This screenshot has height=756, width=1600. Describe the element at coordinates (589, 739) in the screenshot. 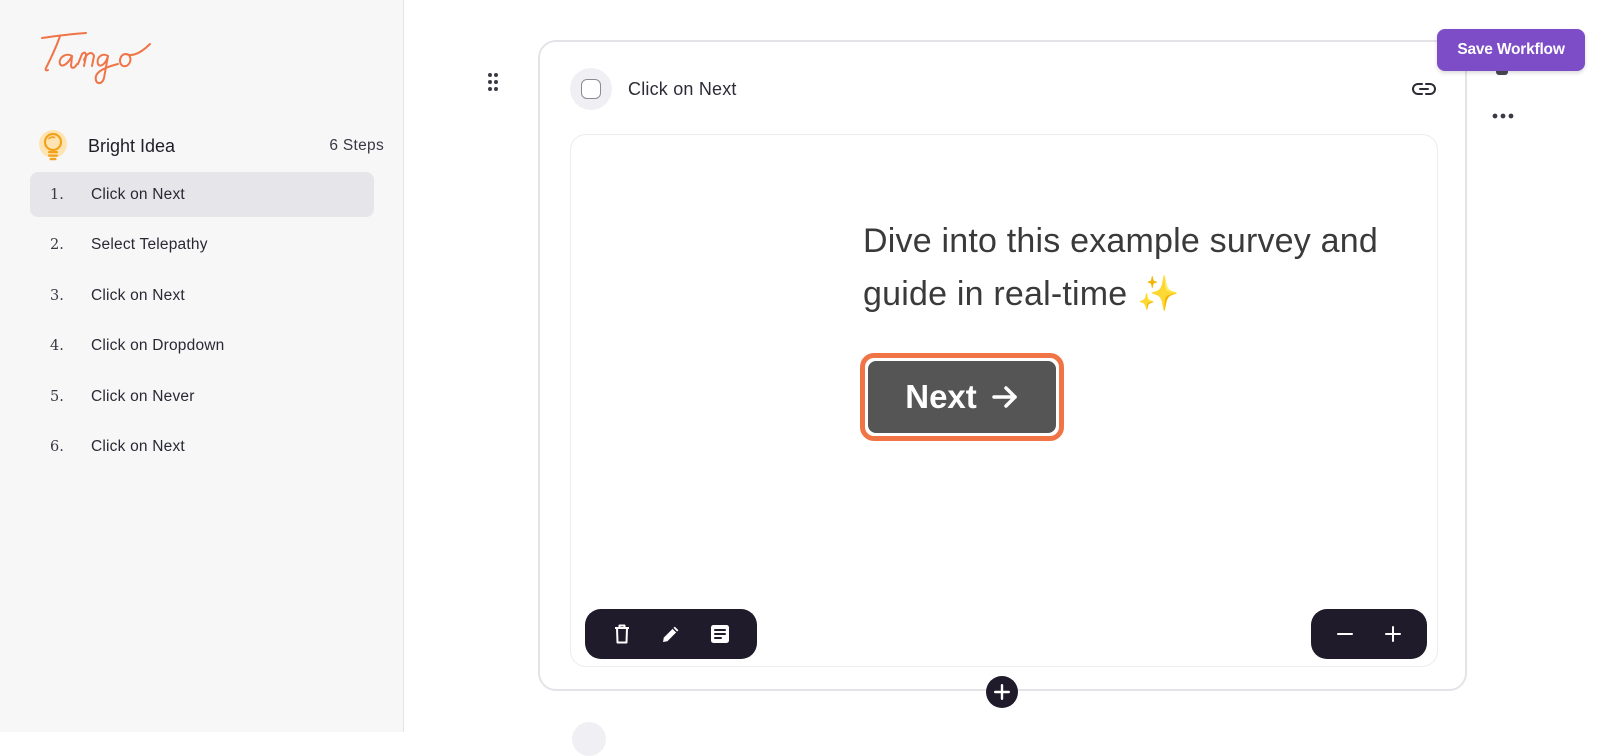

I see `next-step-checkbox` at that location.